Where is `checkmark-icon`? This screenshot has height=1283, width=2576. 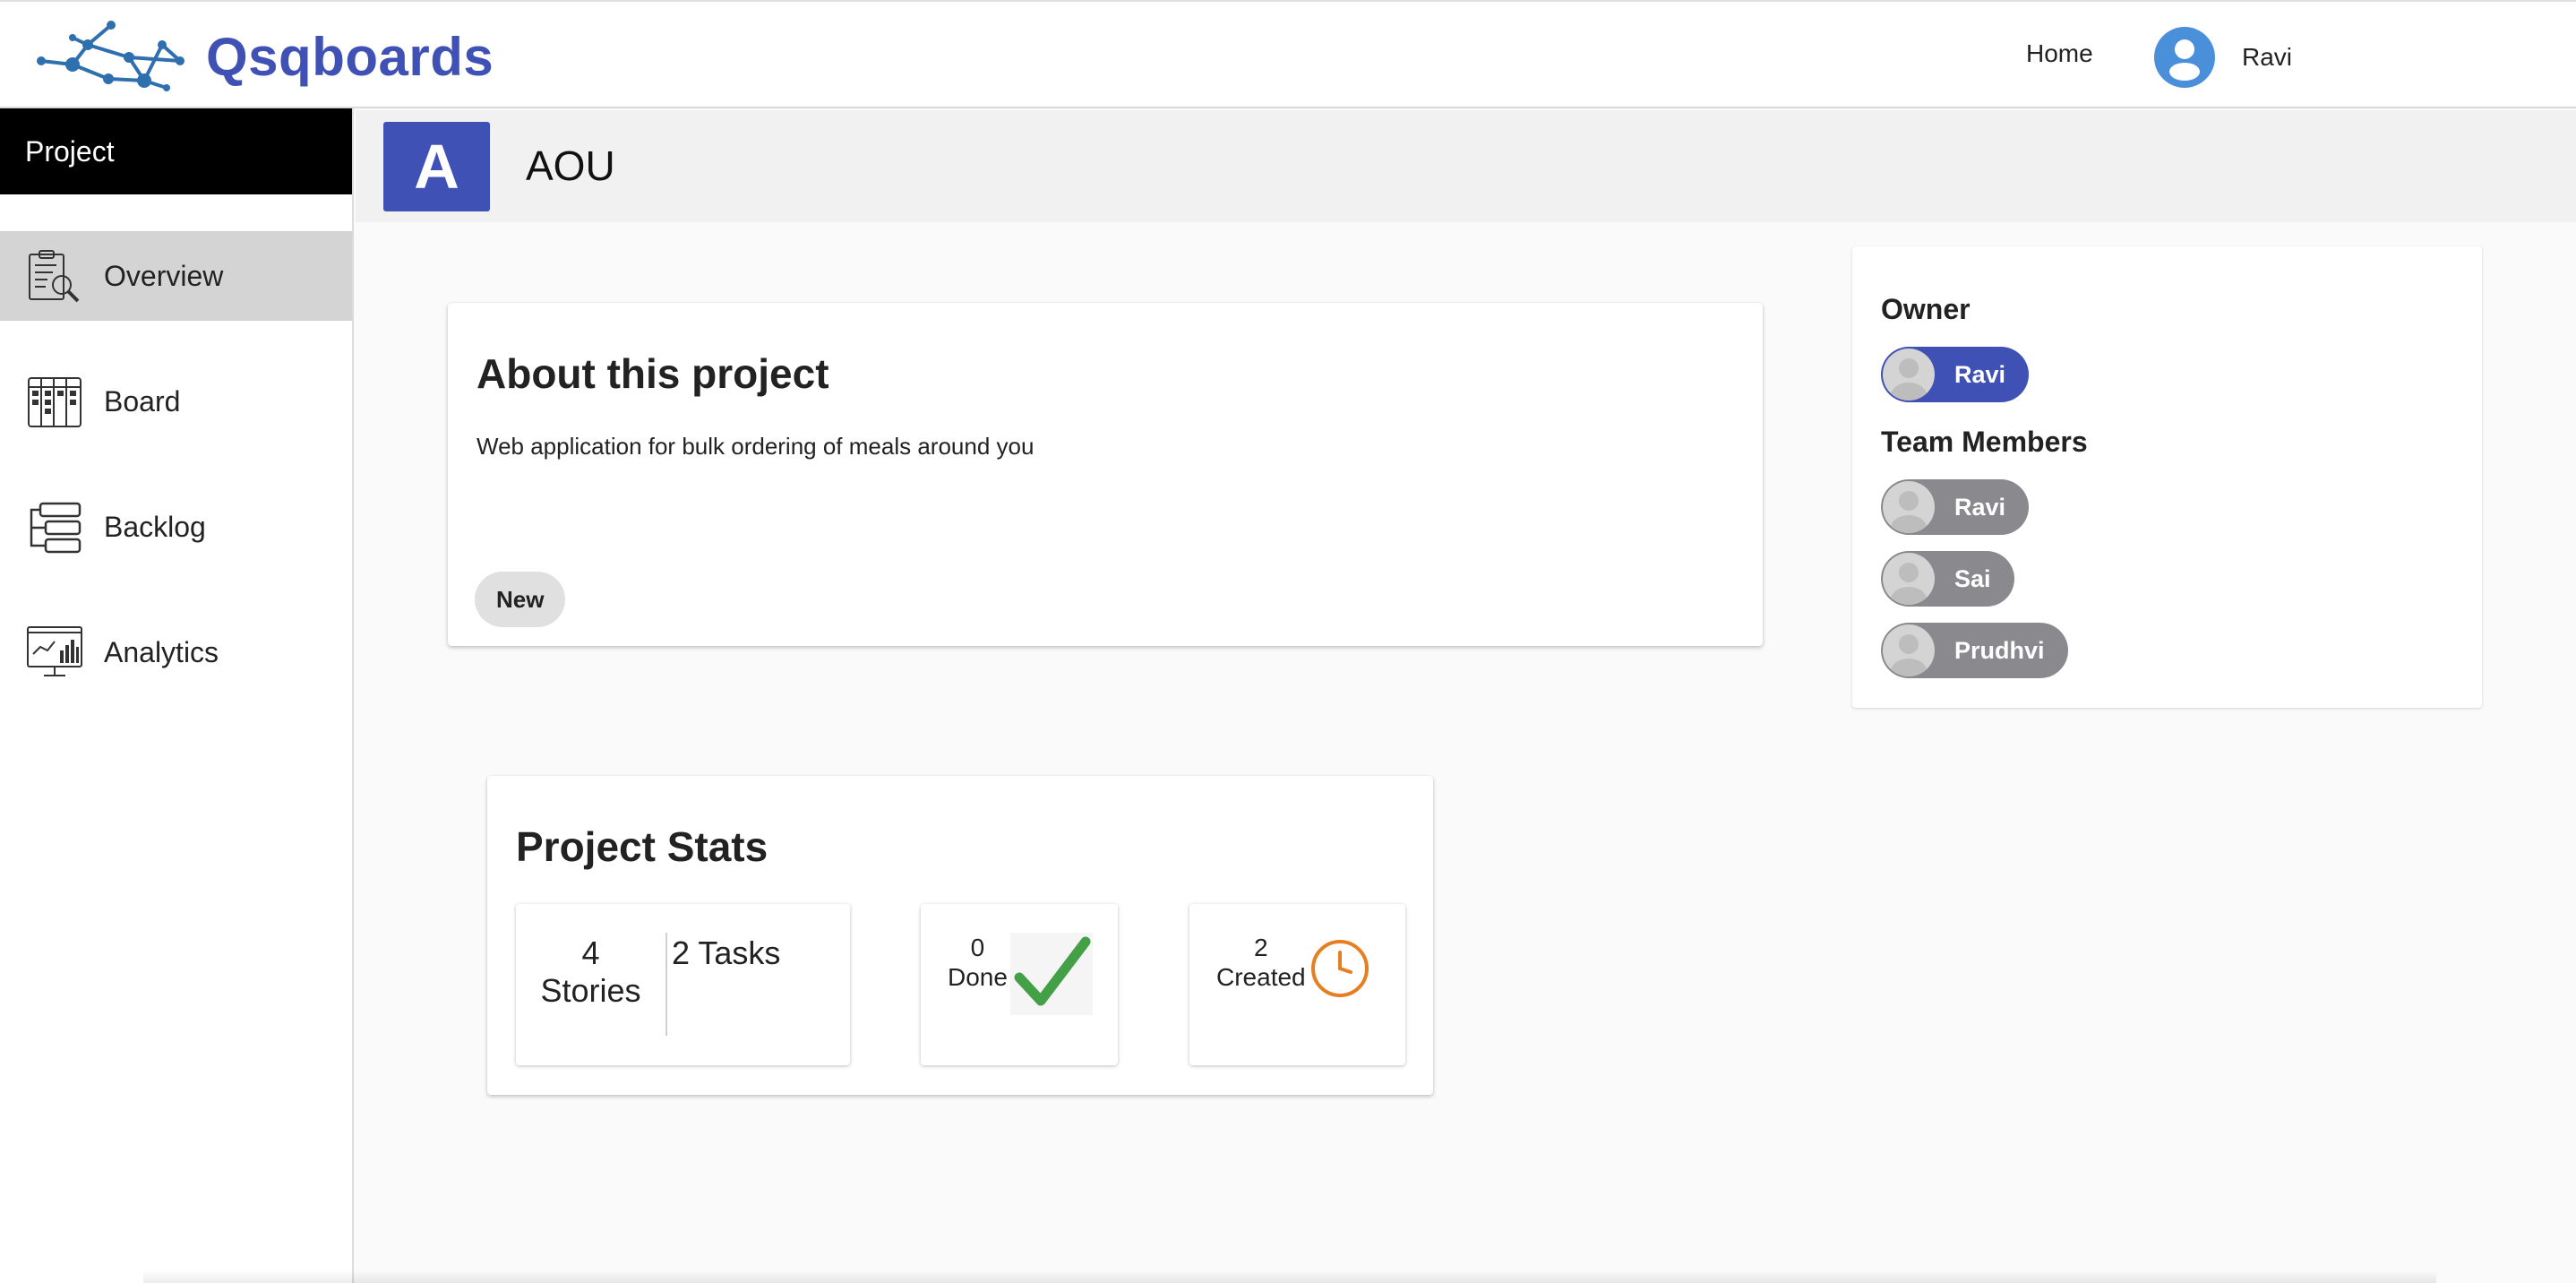
checkmark-icon is located at coordinates (1052, 971).